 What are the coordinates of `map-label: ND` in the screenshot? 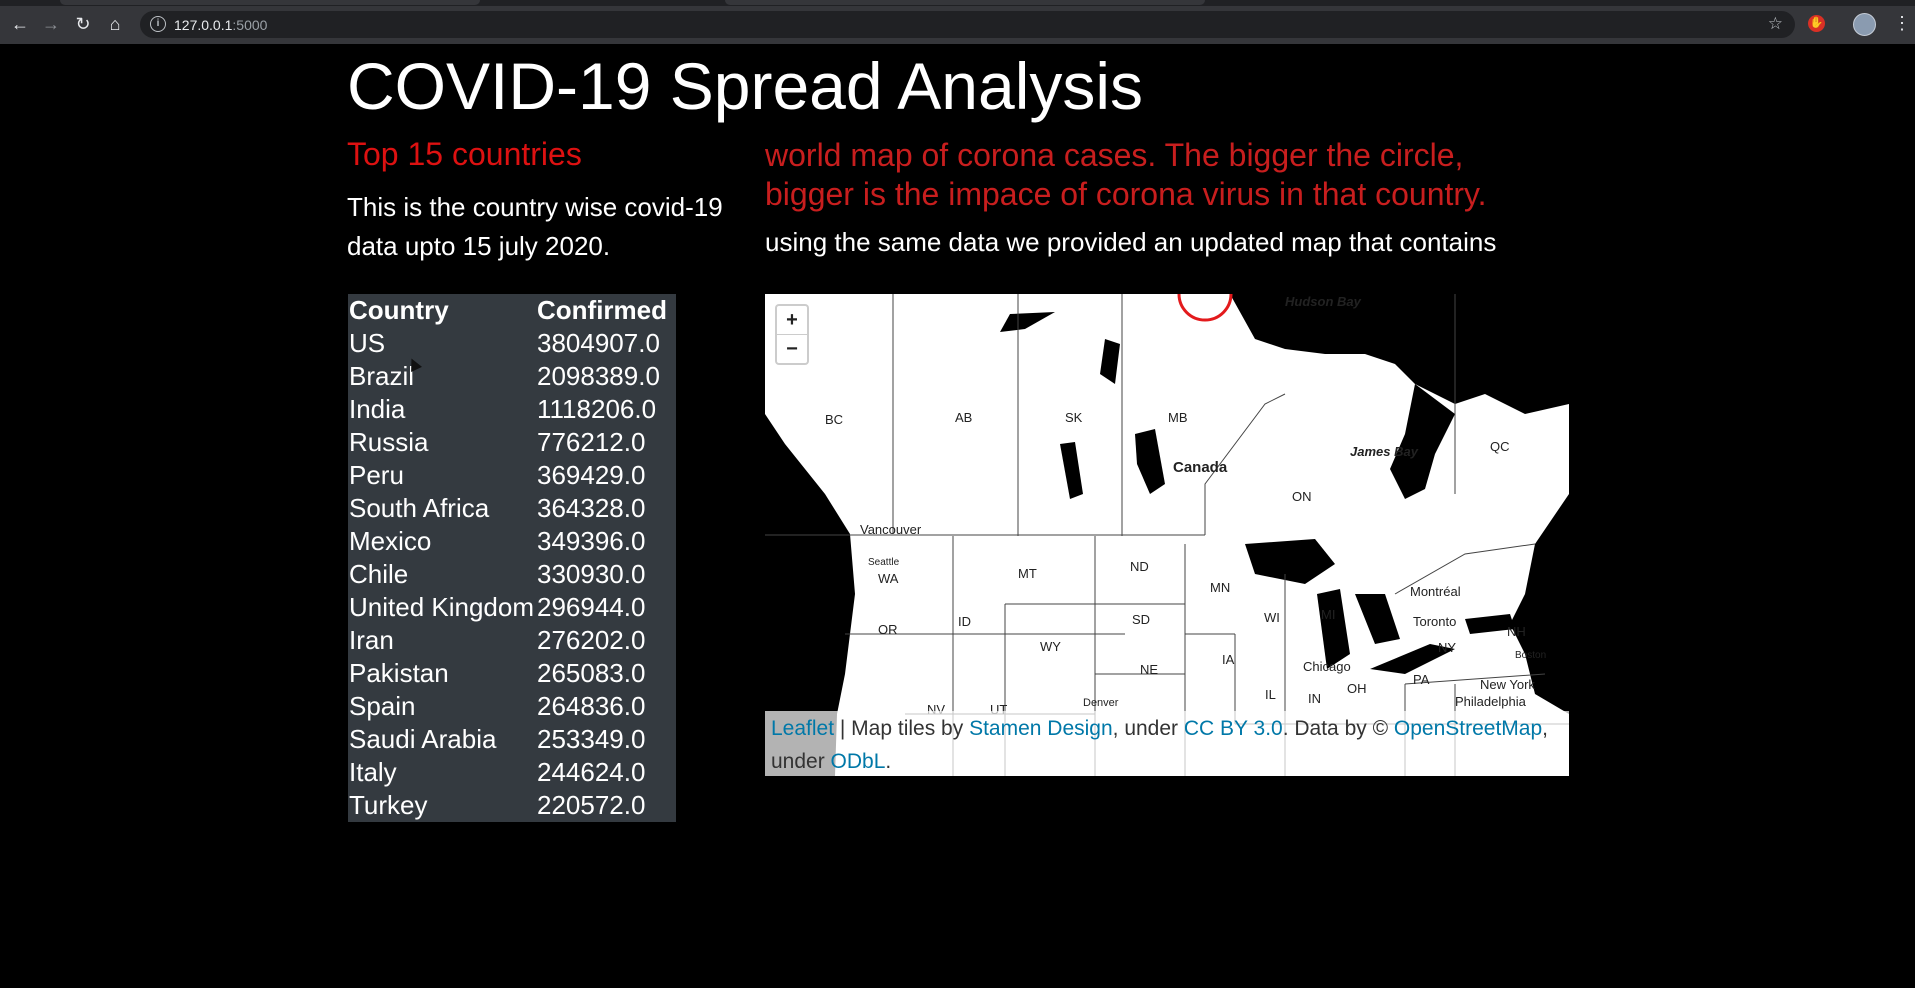 It's located at (1139, 566).